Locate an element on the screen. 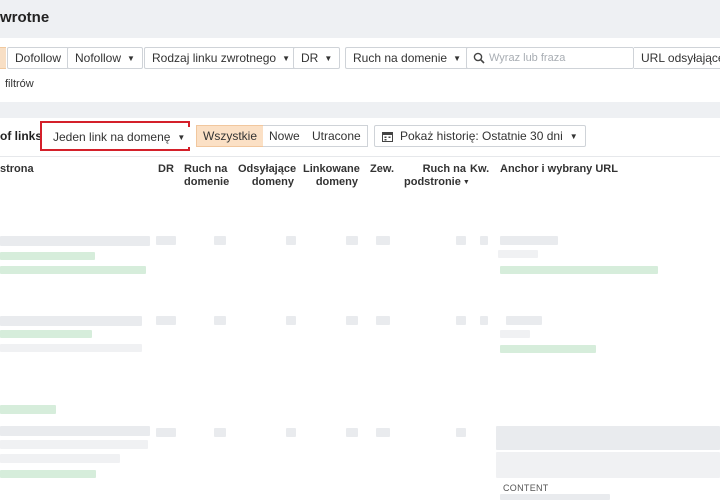 The height and width of the screenshot is (500, 720). column-header-linked-domains: Linkowane domeny is located at coordinates (331, 176).